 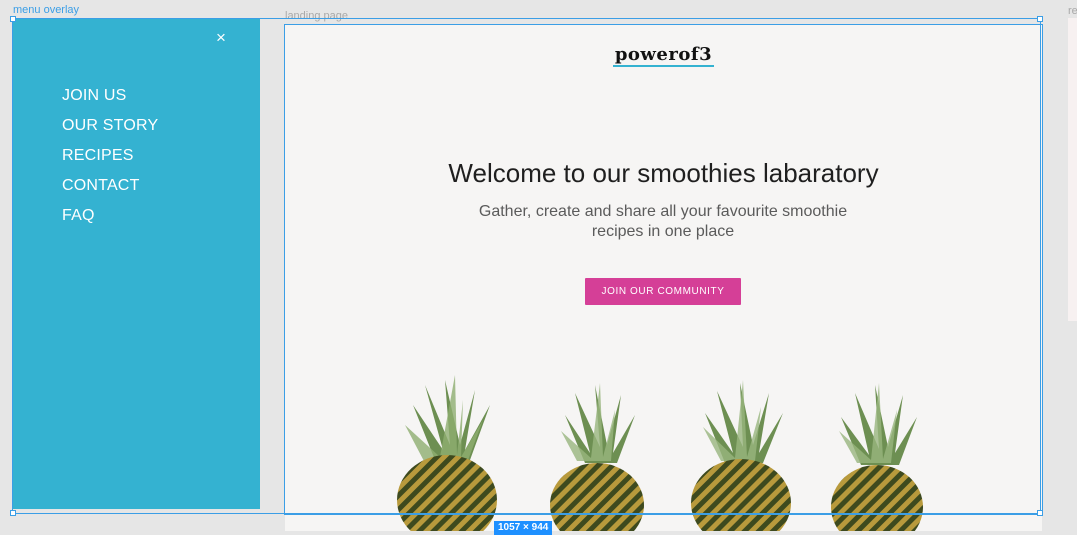 What do you see at coordinates (1040, 19) in the screenshot?
I see `resize-handle-top-right` at bounding box center [1040, 19].